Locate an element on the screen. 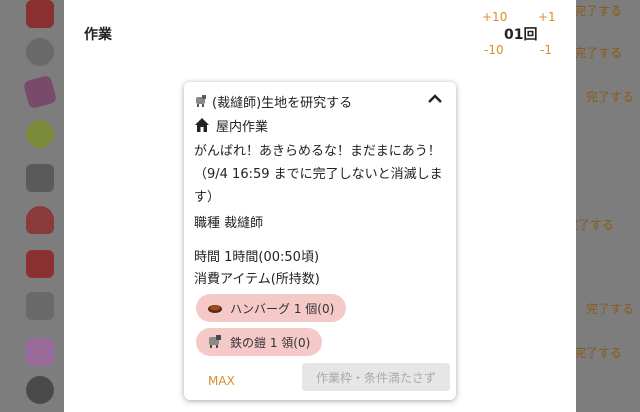 Image resolution: width=640 pixels, height=412 pixels. repeat-counter: 01回 is located at coordinates (521, 35).